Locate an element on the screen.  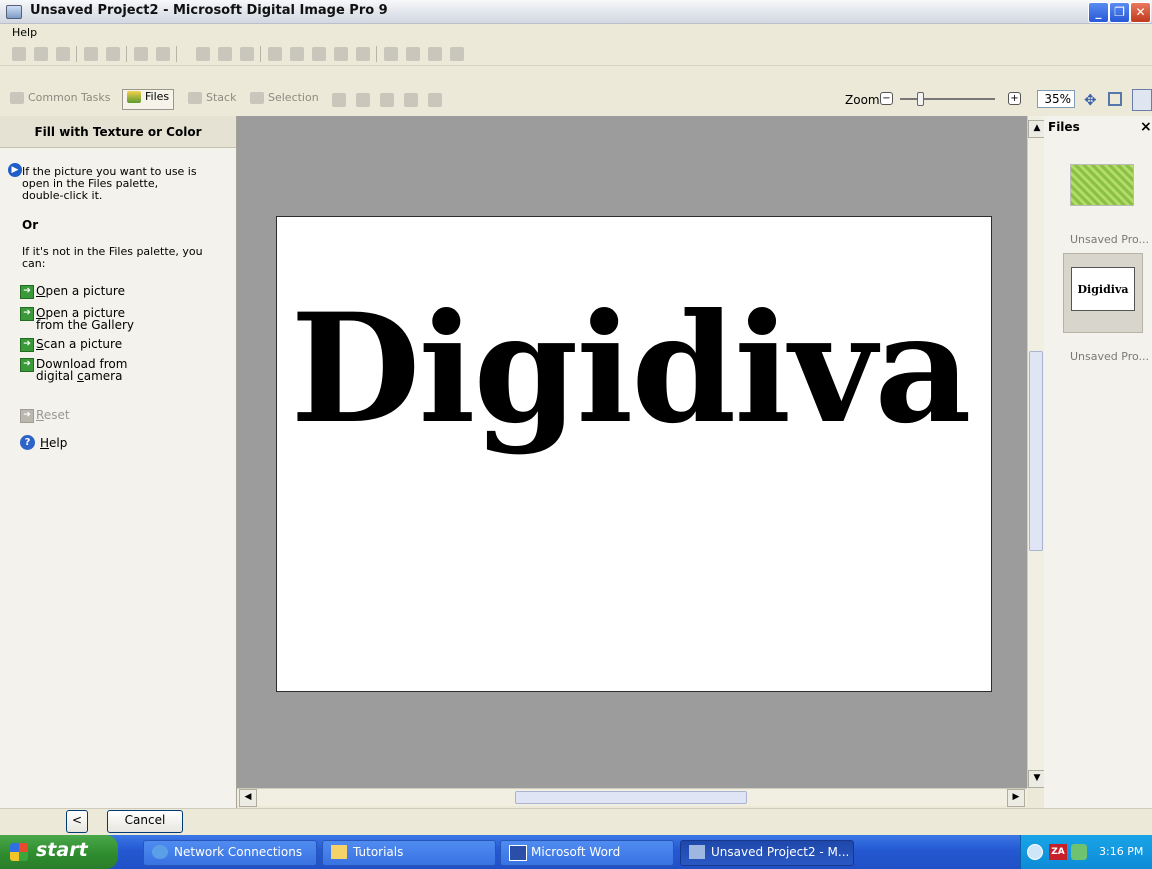
download-camera-link: Download from digital camera is located at coordinates (81, 370).